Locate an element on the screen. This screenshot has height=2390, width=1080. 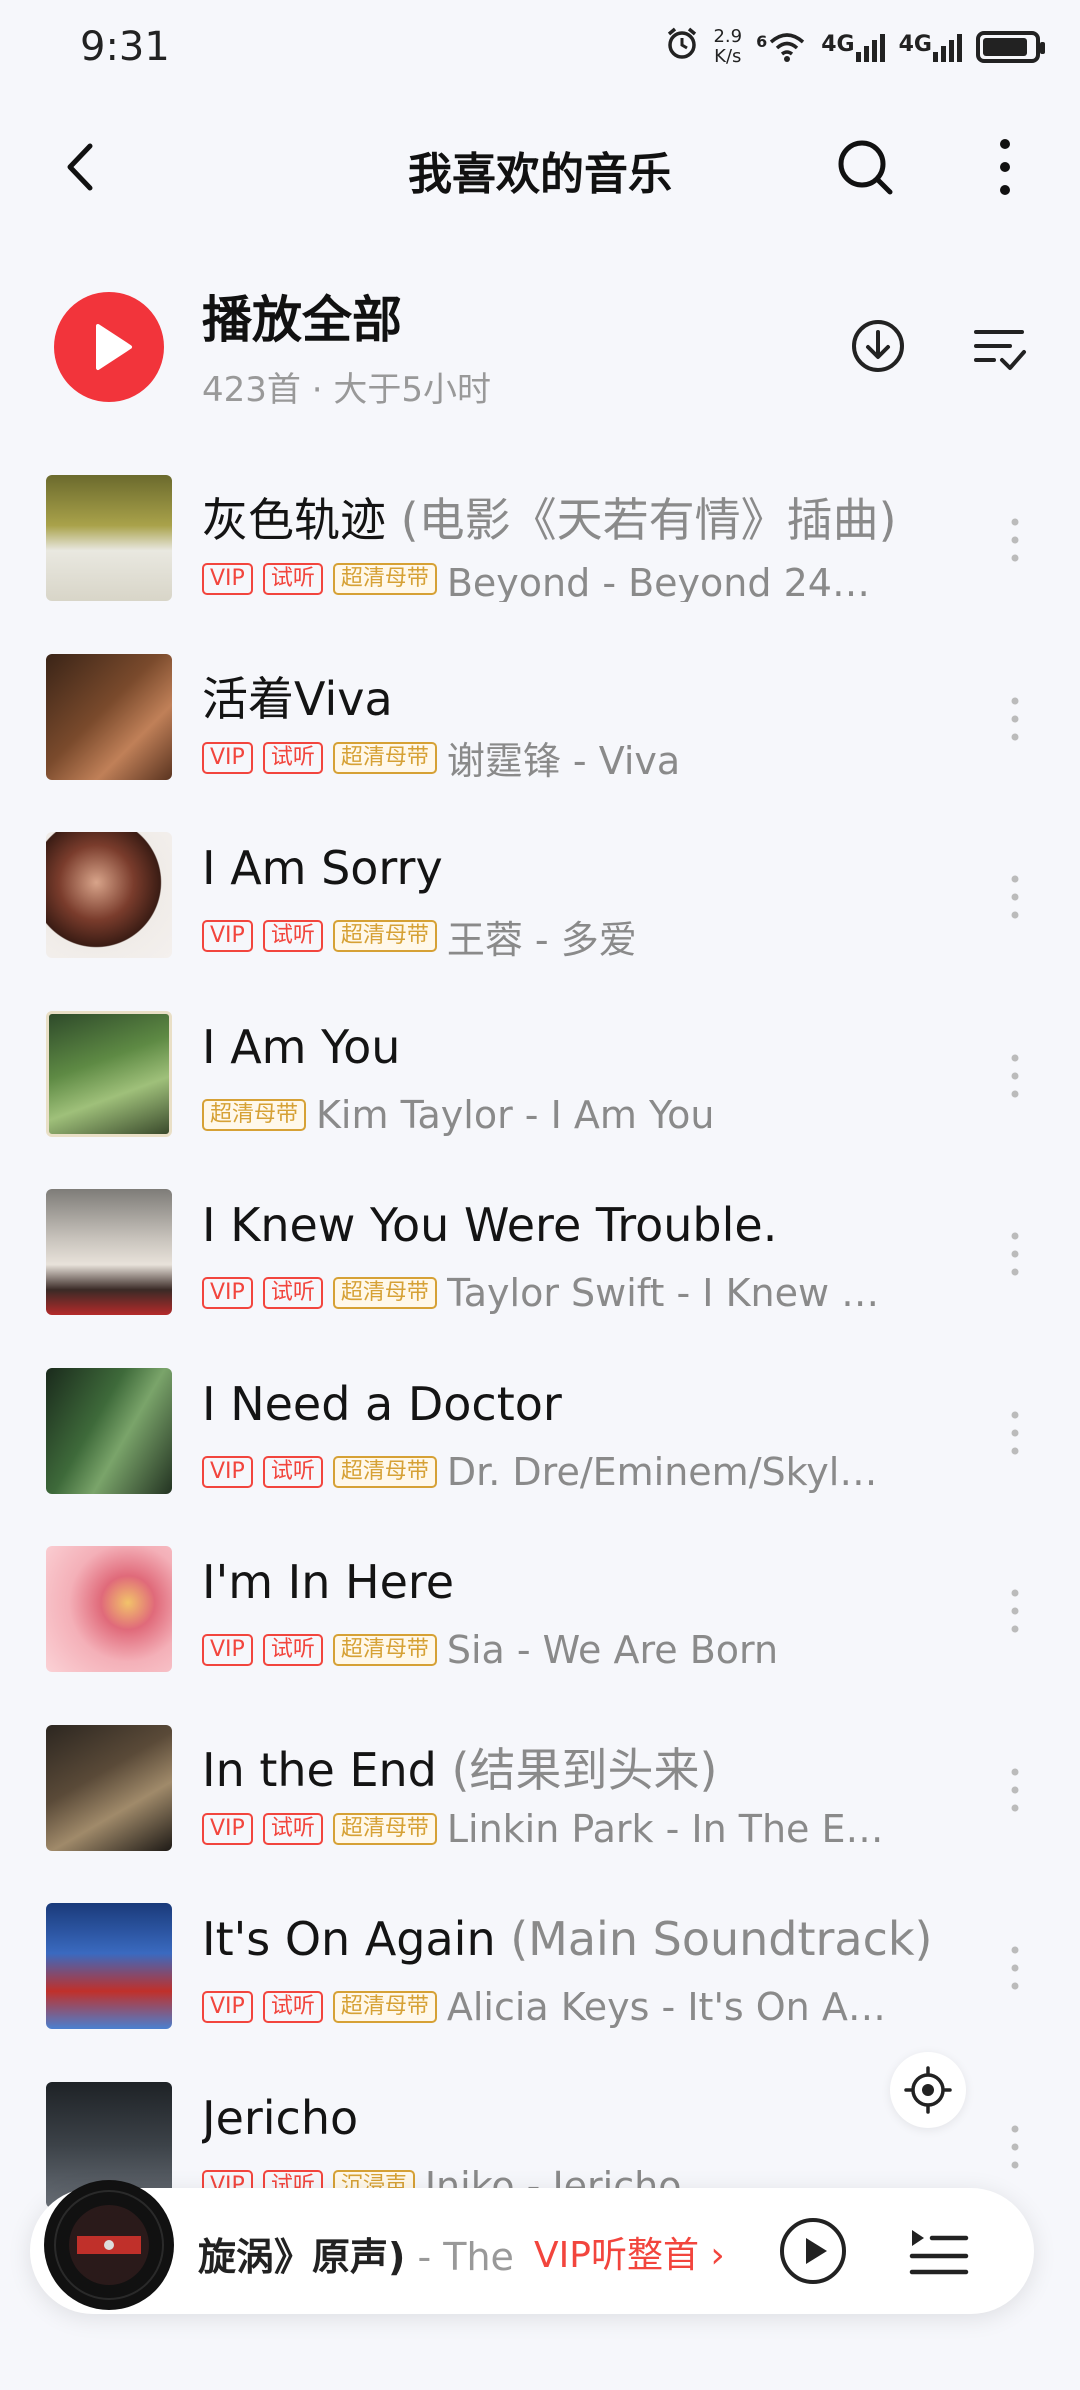
multi-select-button is located at coordinates (1000, 348).